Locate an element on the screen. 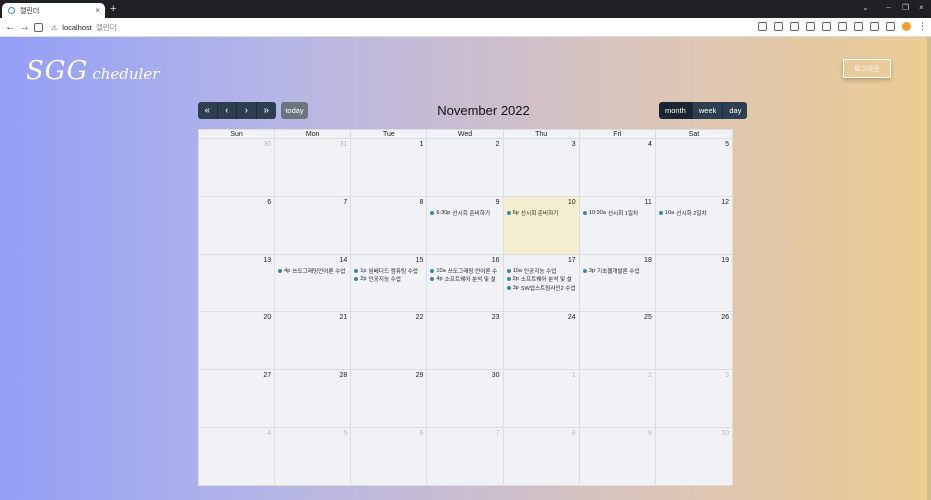  home-icon is located at coordinates (38, 27).